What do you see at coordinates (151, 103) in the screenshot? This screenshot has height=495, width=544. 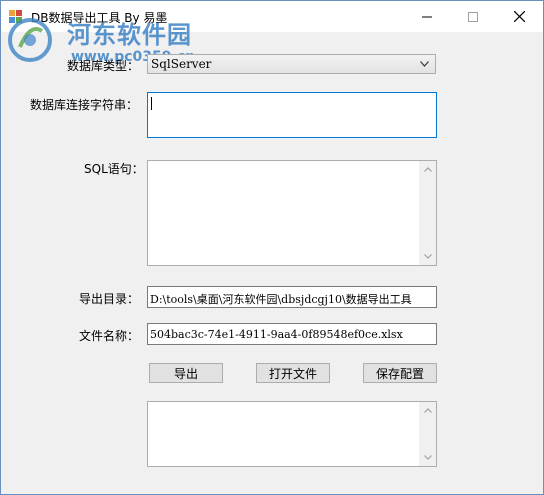 I see `text-caret` at bounding box center [151, 103].